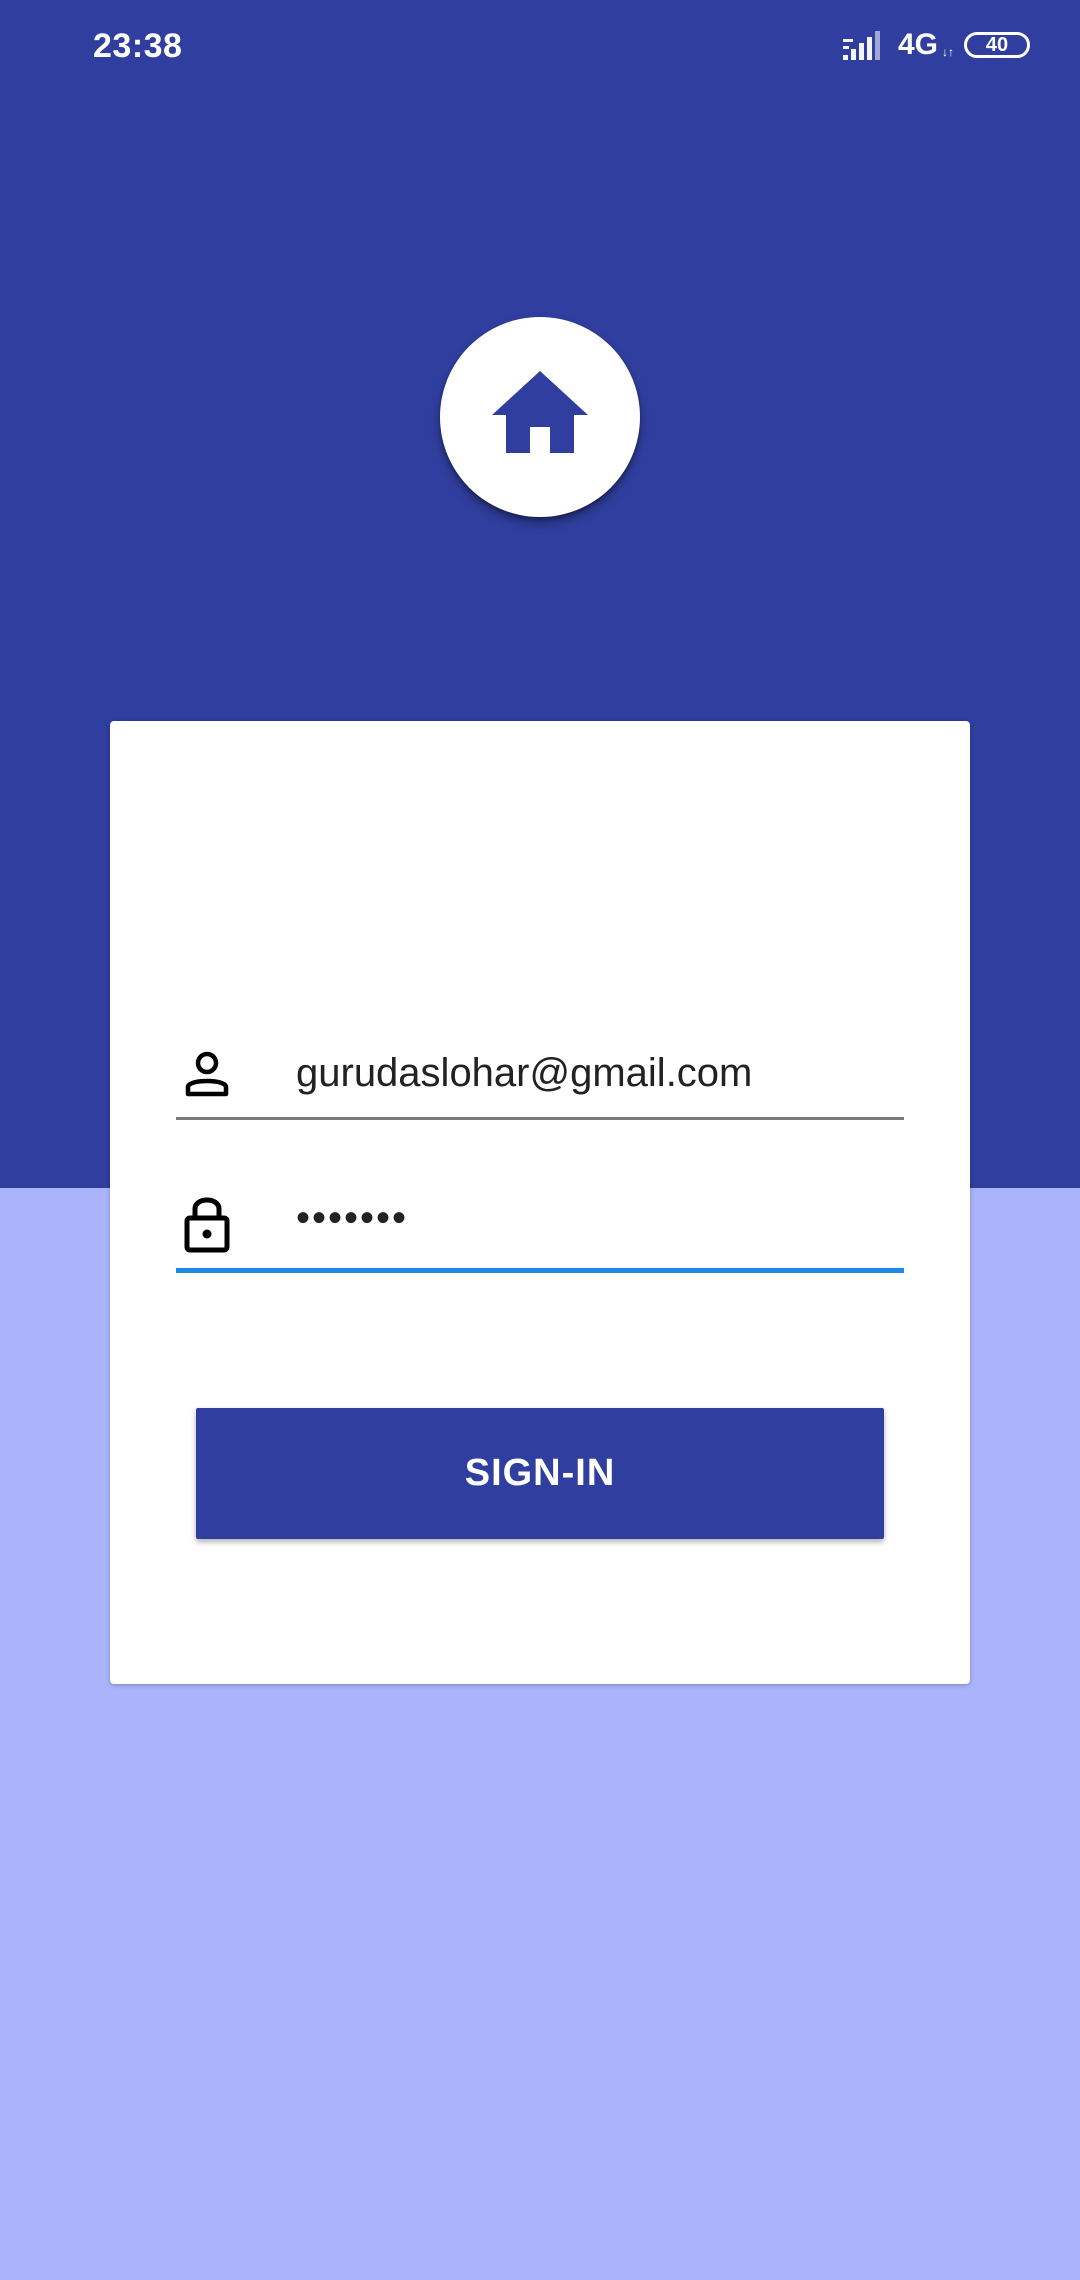 The height and width of the screenshot is (2280, 1080). I want to click on password-input, so click(591, 1218).